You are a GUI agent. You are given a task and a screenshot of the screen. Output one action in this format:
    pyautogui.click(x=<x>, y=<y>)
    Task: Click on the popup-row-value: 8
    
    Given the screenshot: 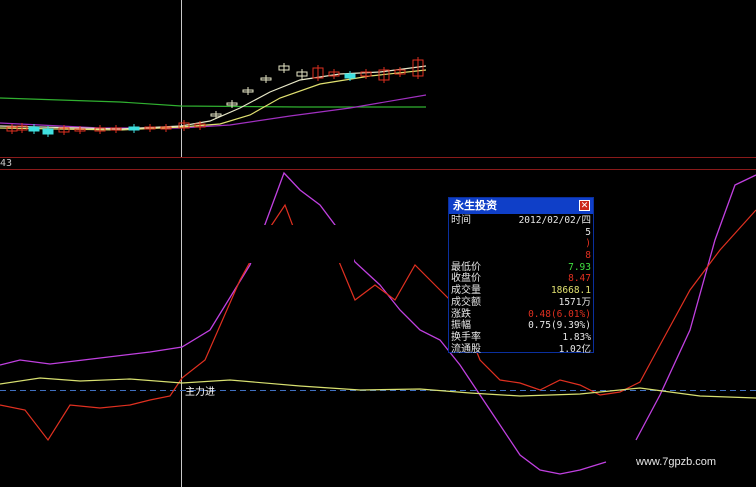 What is the action you would take?
    pyautogui.click(x=588, y=256)
    